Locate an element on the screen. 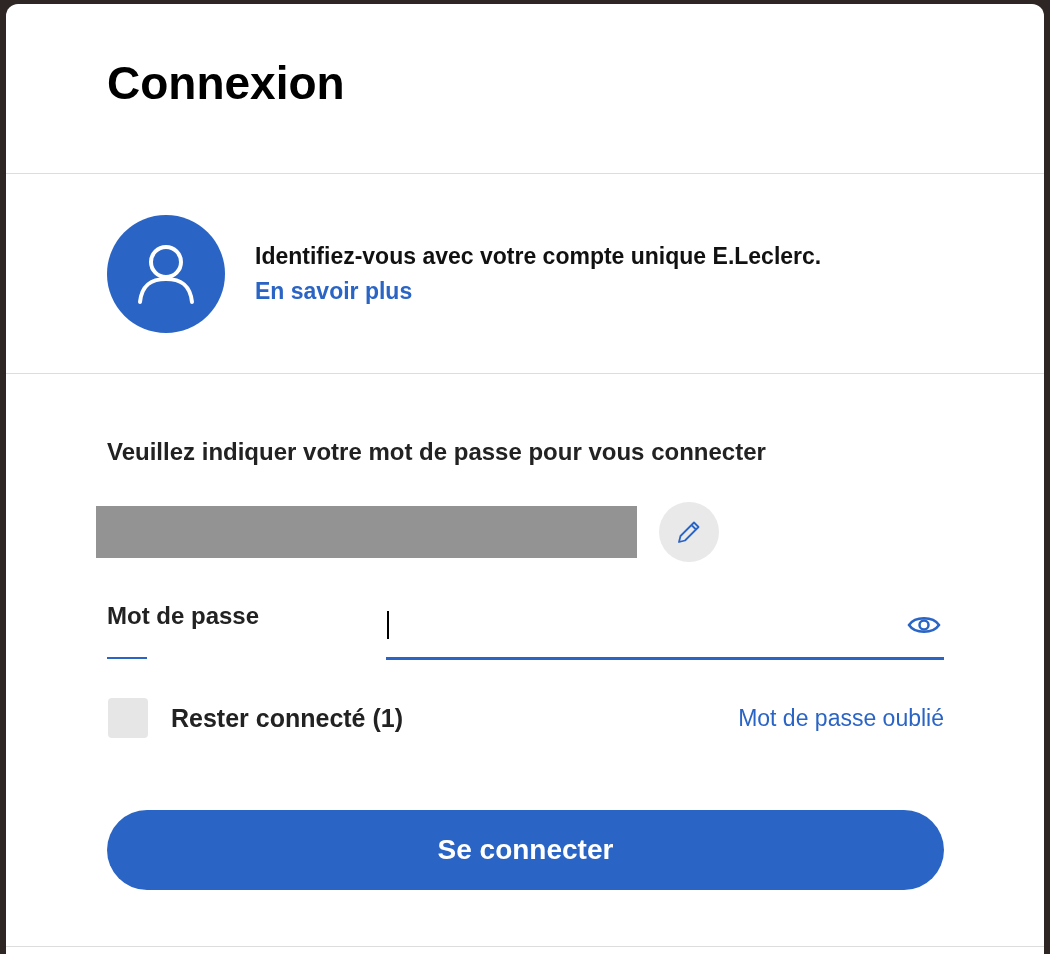  login-button: Se connecter is located at coordinates (525, 850).